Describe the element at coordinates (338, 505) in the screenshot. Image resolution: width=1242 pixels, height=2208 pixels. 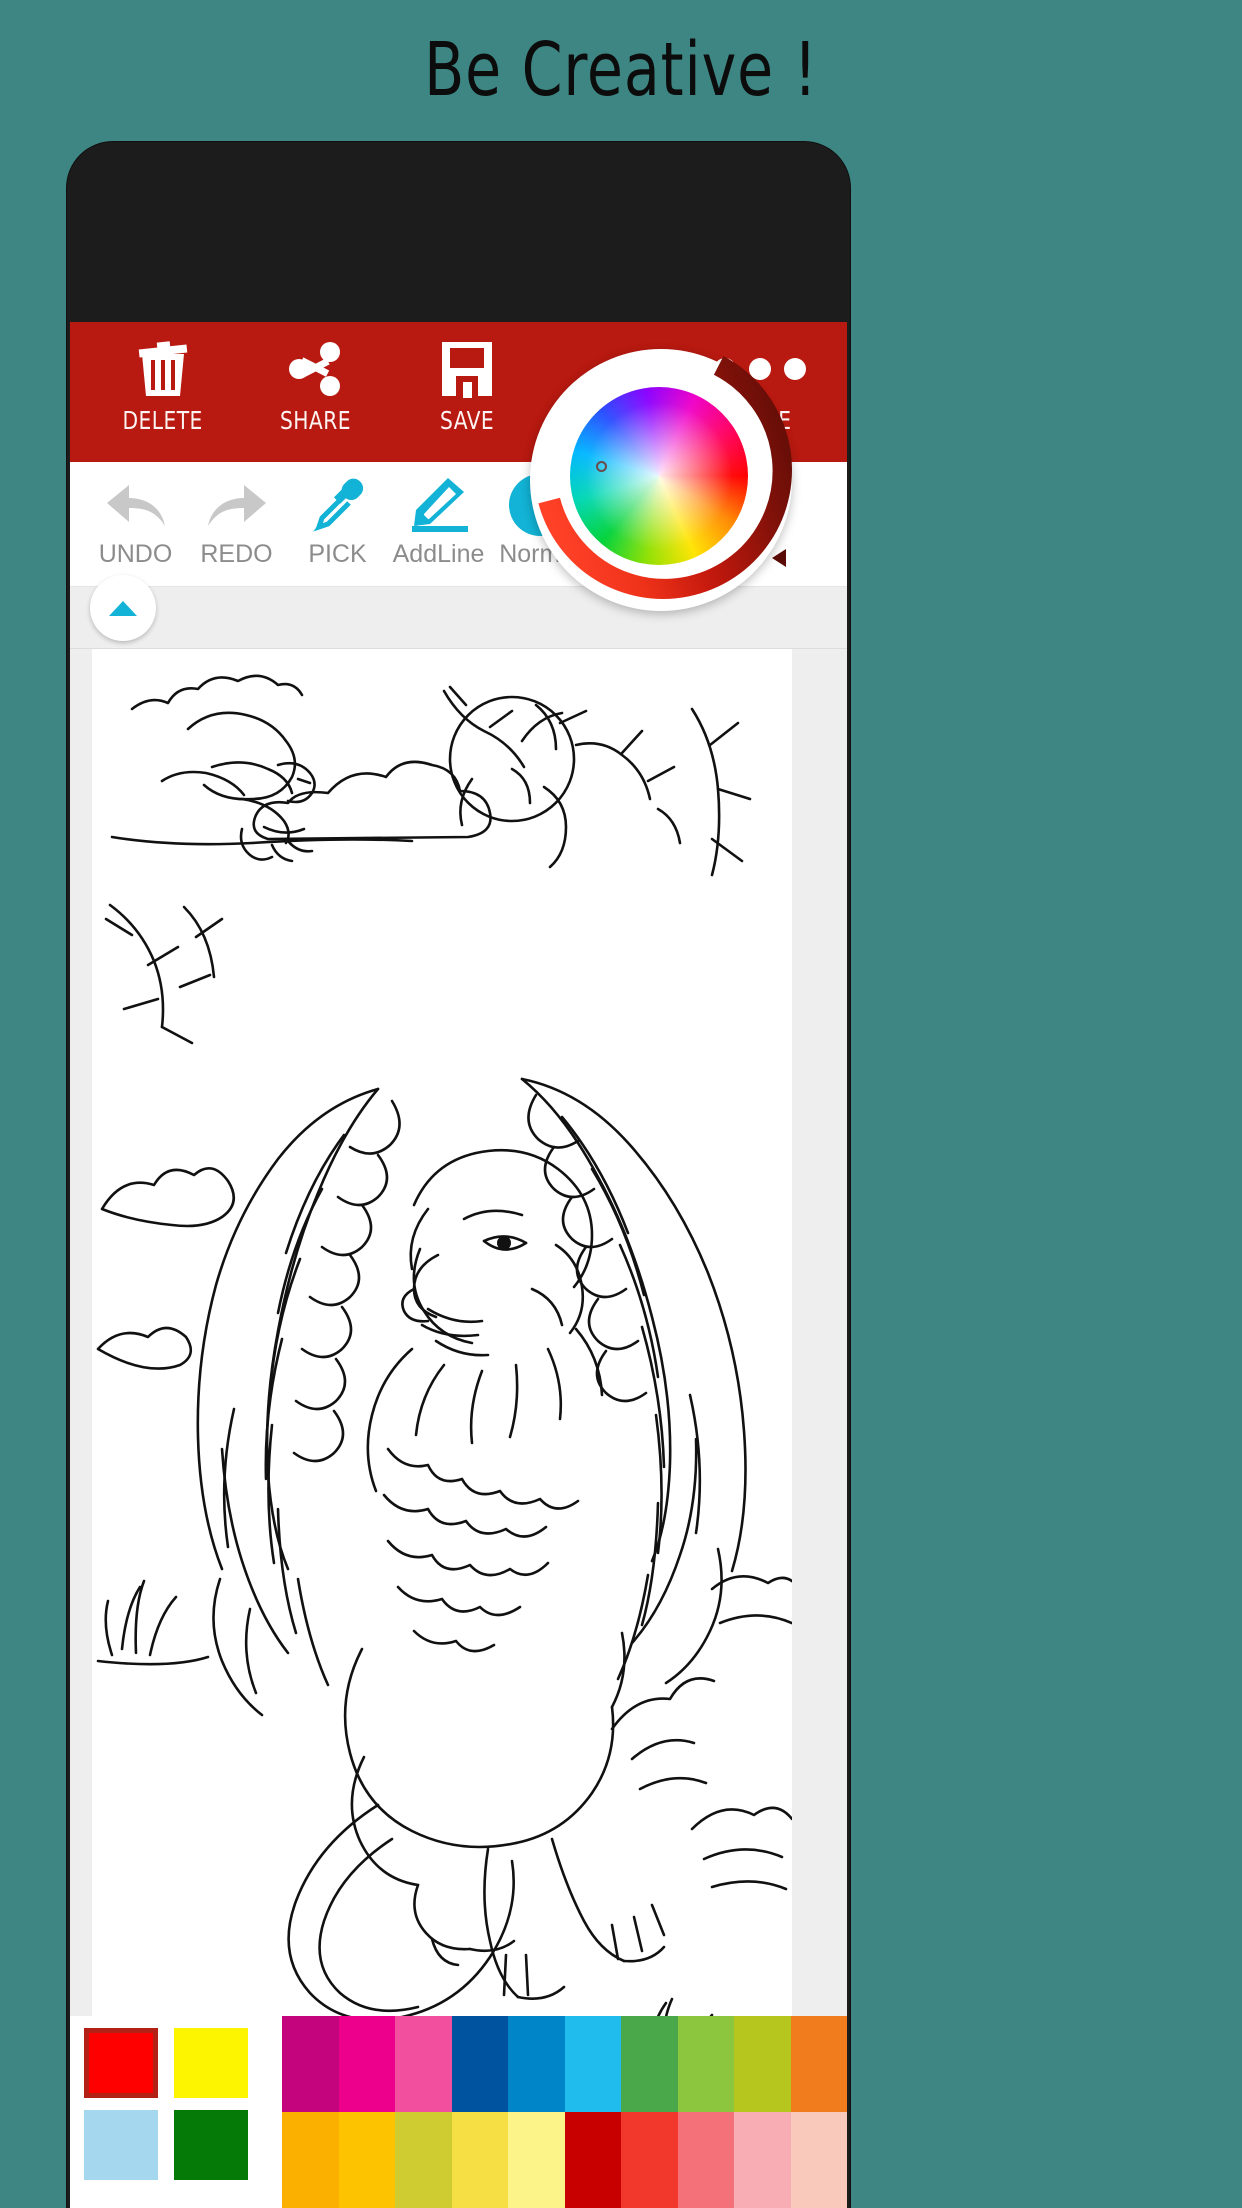
I see `eyedropper-icon` at that location.